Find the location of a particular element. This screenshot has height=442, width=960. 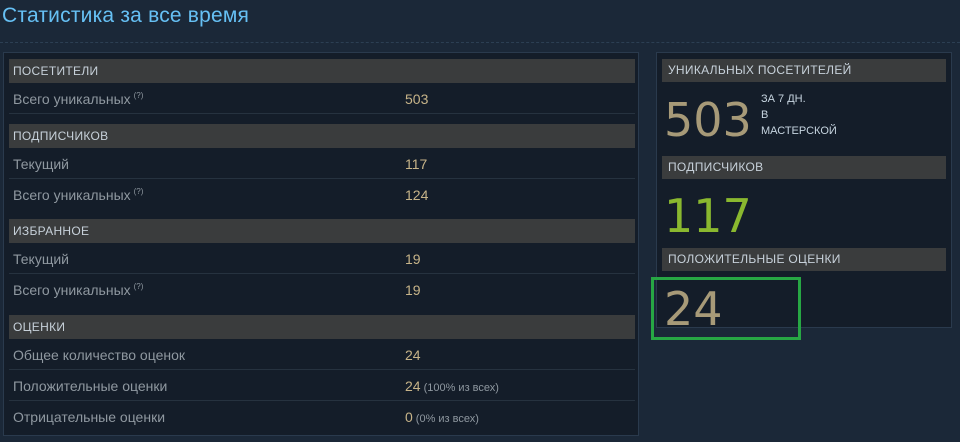

period-note-line: В is located at coordinates (765, 115).